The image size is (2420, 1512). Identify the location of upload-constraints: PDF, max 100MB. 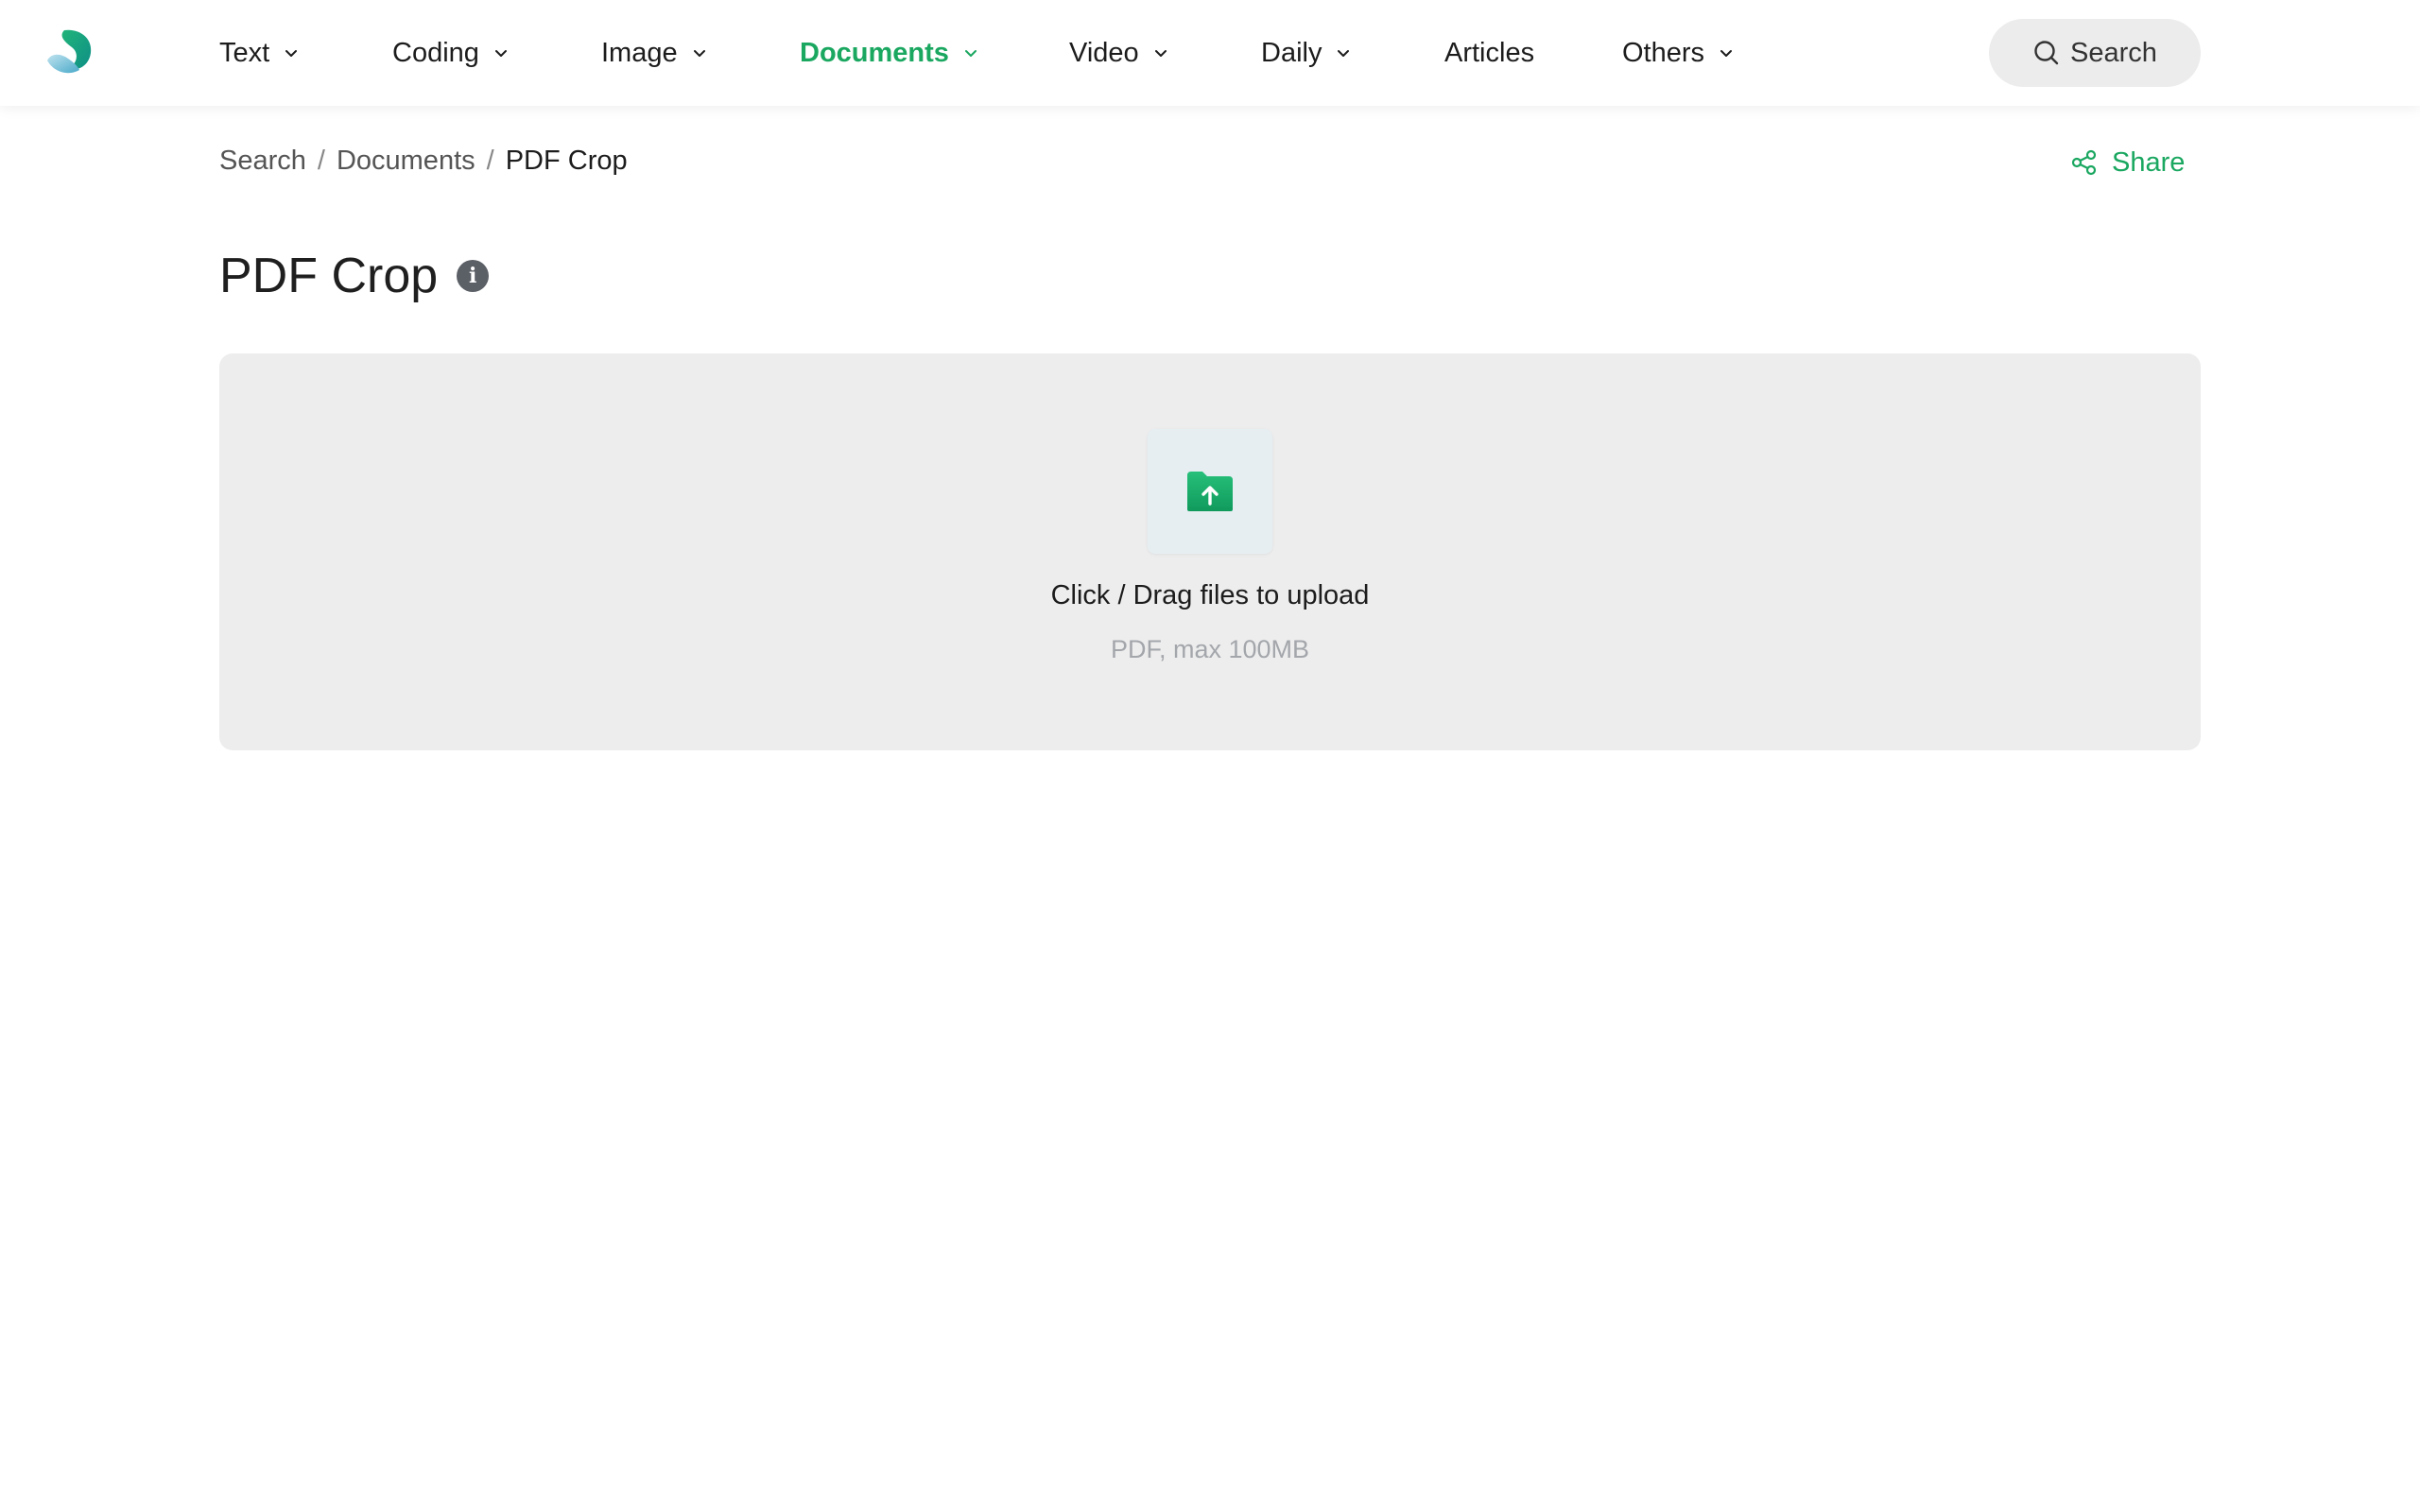
(1210, 649).